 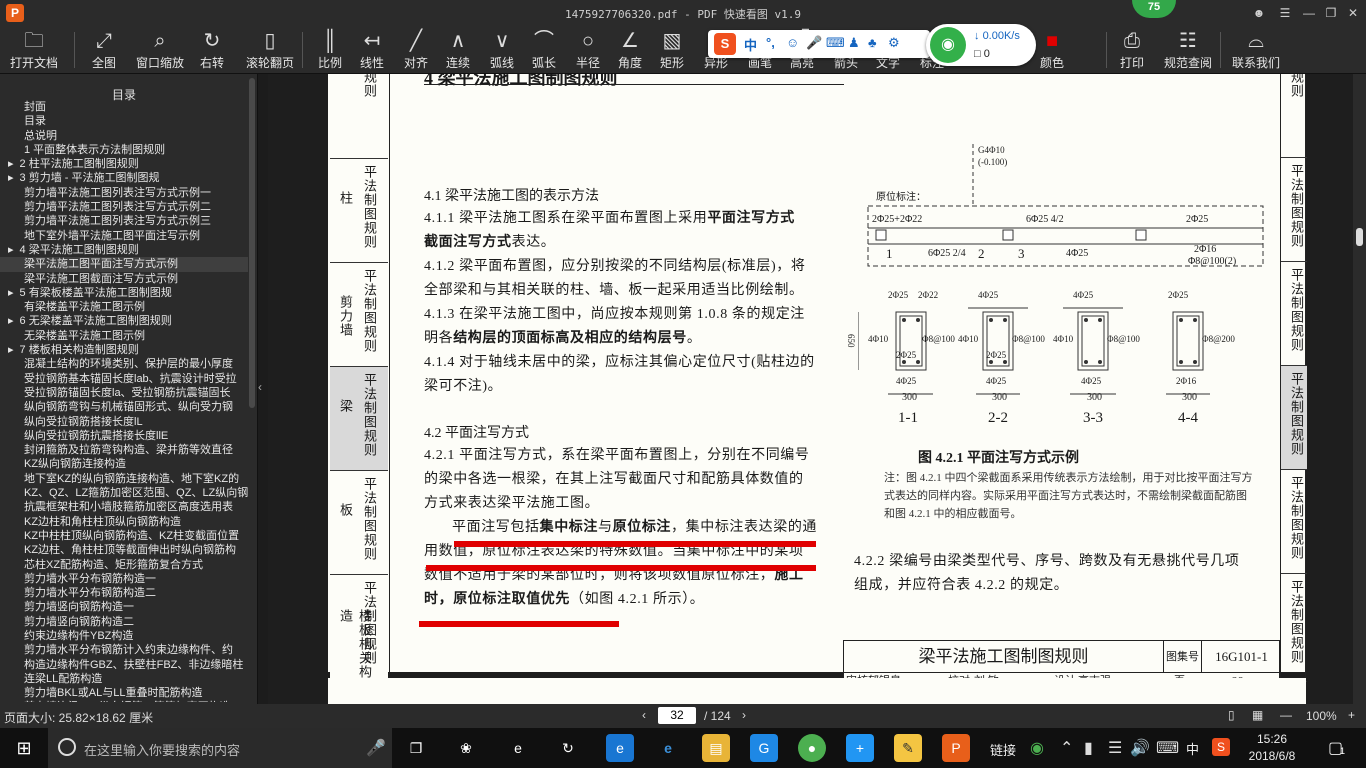 What do you see at coordinates (124, 150) in the screenshot?
I see `toc-item: 1 平面整体表示方法制图规则` at bounding box center [124, 150].